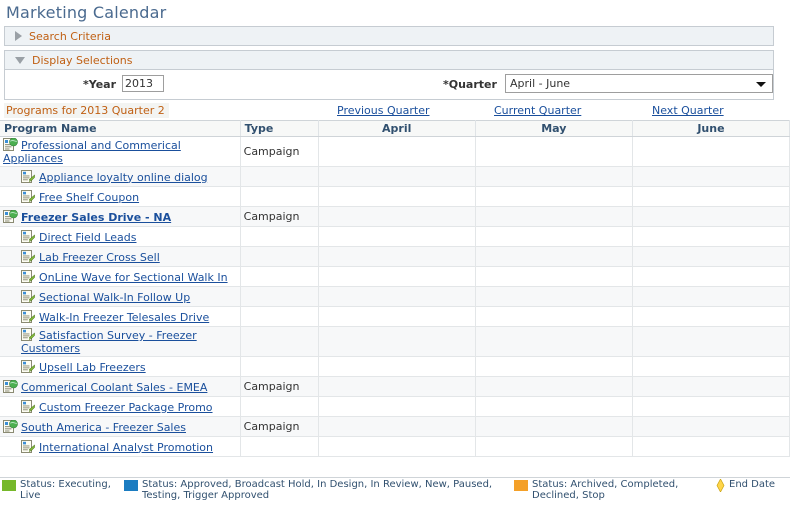  What do you see at coordinates (92, 152) in the screenshot?
I see `program-link: Professional and Commerical Appliances` at bounding box center [92, 152].